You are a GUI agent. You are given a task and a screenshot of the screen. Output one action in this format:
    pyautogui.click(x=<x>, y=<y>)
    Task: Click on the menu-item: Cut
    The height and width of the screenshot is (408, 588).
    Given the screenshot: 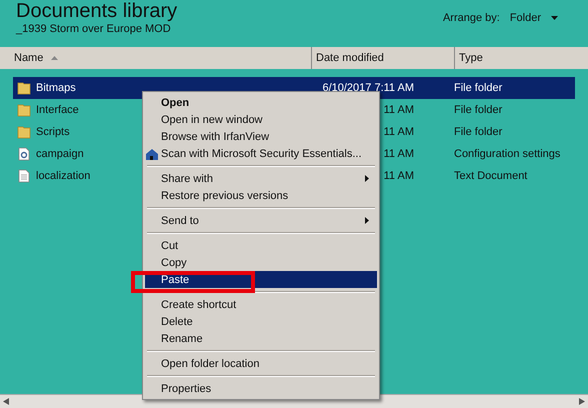 What is the action you would take?
    pyautogui.click(x=261, y=245)
    